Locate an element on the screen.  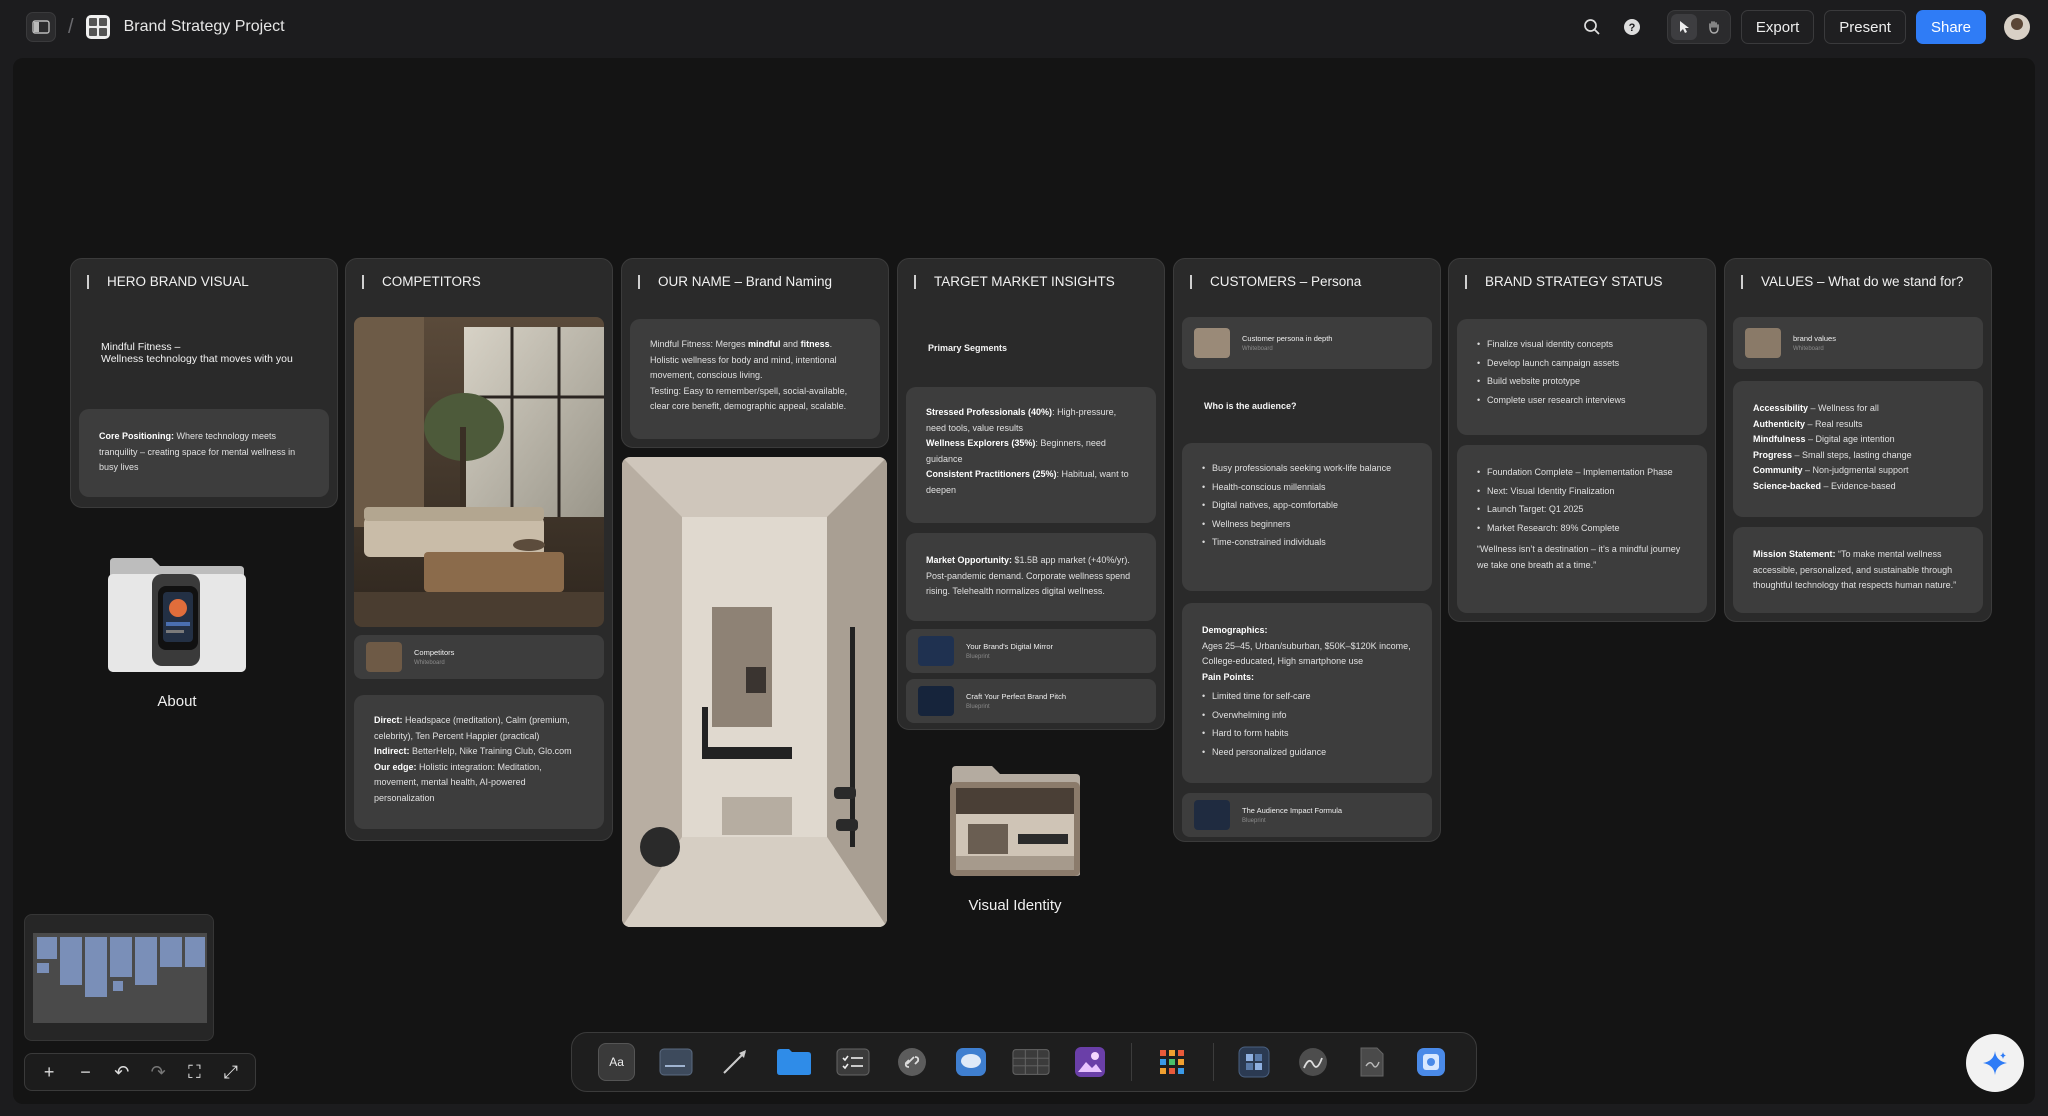
sidebar-toggle-button is located at coordinates (41, 27).